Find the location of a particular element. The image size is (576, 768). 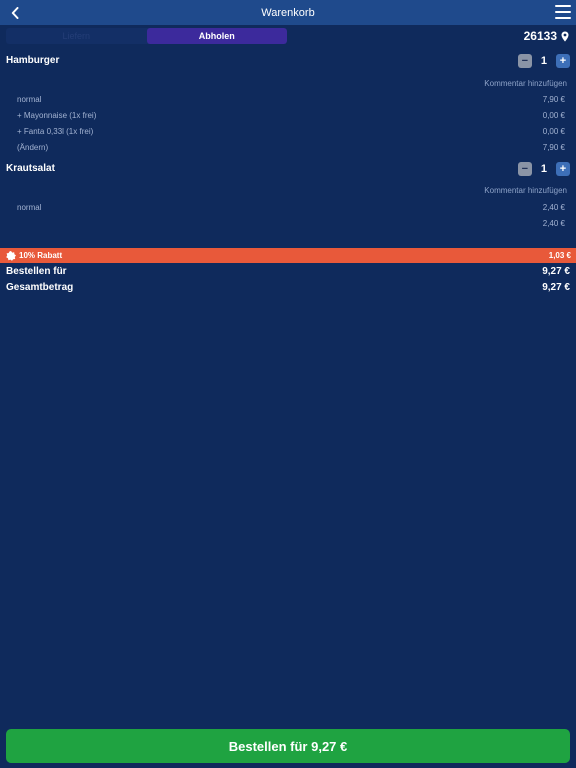

list-item: + Fanta 0,33l (1x frei) 0,00 € is located at coordinates (291, 131).